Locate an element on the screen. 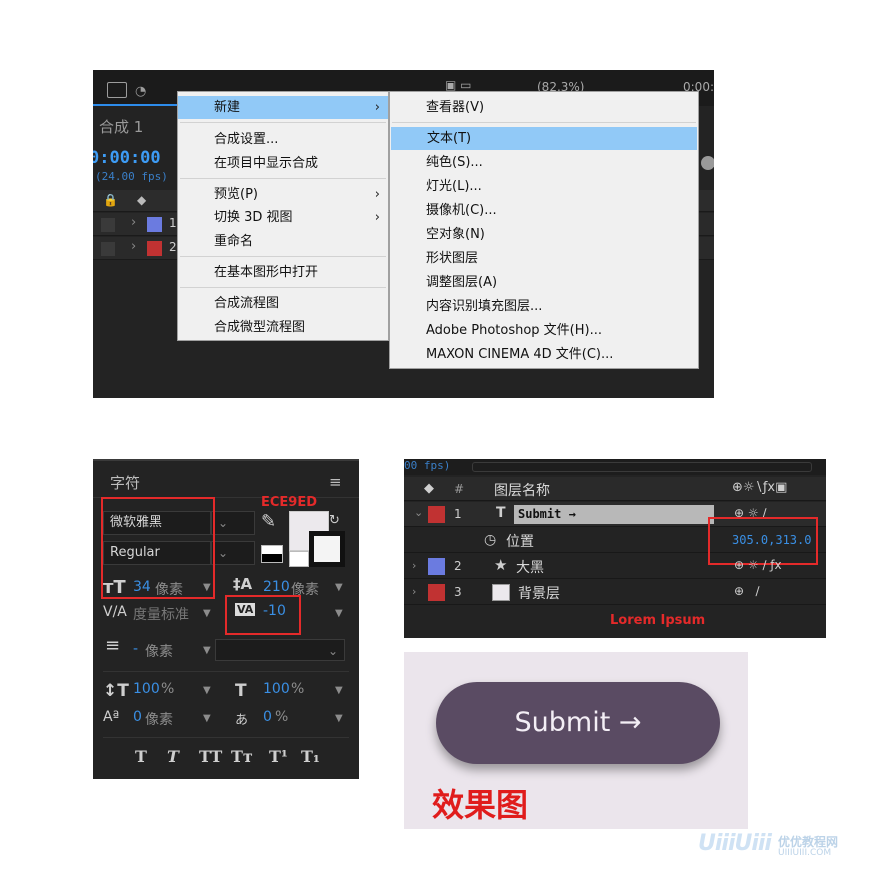 This screenshot has height=870, width=870. current-timecode: 0:00:00 is located at coordinates (127, 158).